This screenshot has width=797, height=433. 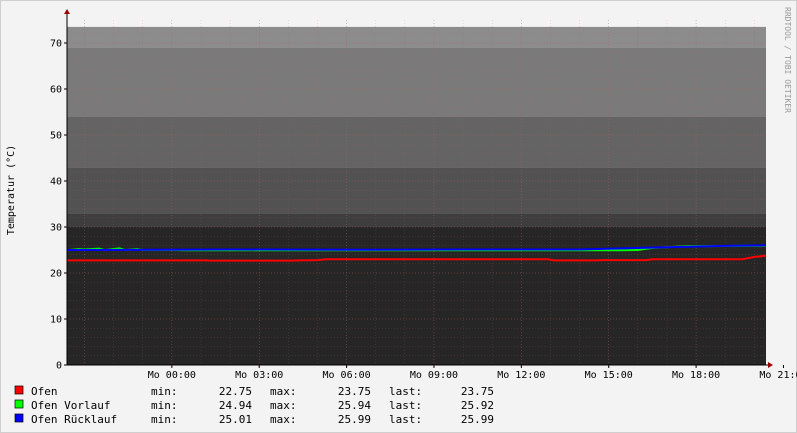 I want to click on legend-name: Ofen, so click(x=44, y=391).